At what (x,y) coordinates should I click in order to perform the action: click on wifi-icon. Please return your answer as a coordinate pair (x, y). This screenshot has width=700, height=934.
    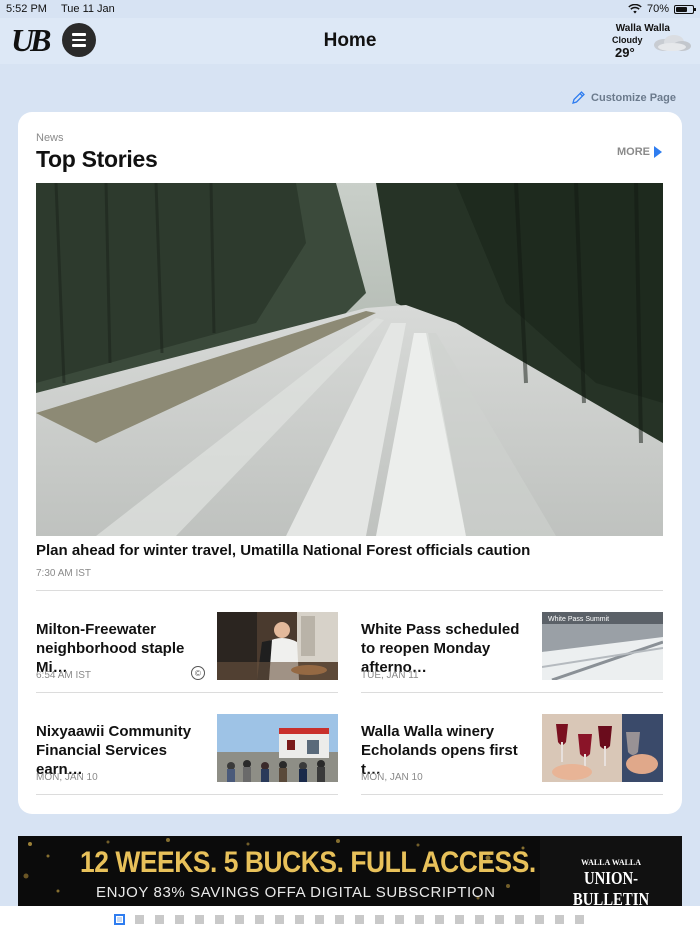
    Looking at the image, I should click on (635, 9).